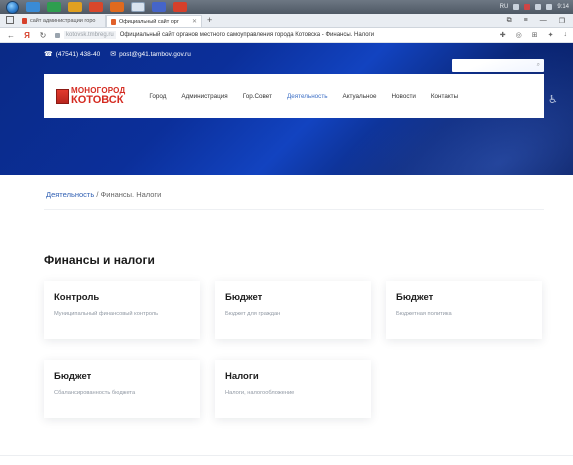  I want to click on card-subtitle: Налоги, налогообложение, so click(260, 393).